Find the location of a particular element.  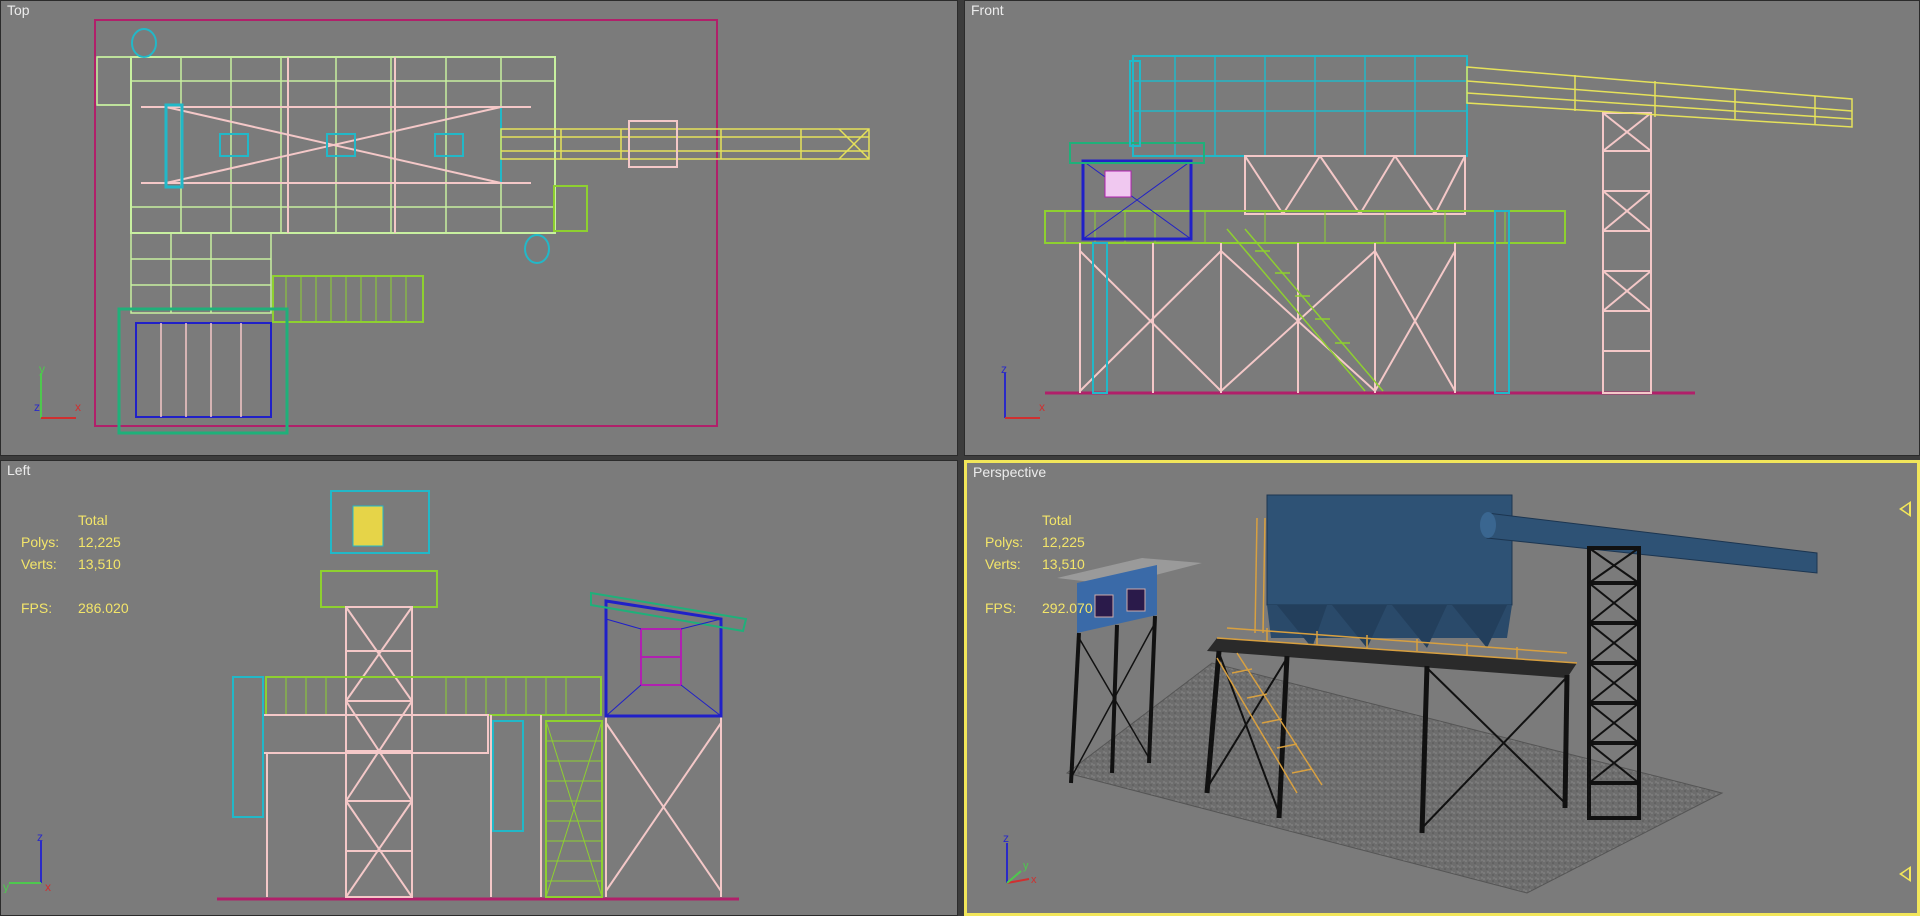

viewport-label-front: Front is located at coordinates (987, 10).